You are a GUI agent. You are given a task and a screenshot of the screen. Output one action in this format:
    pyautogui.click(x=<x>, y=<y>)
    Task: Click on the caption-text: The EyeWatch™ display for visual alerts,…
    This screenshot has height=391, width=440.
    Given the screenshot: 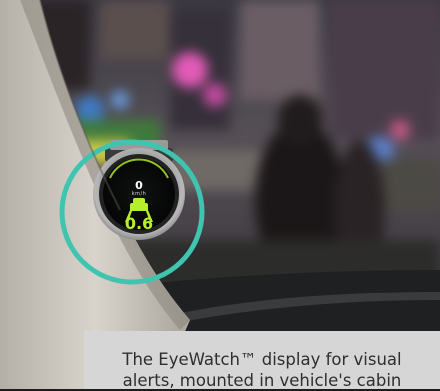 What is the action you would take?
    pyautogui.click(x=262, y=370)
    